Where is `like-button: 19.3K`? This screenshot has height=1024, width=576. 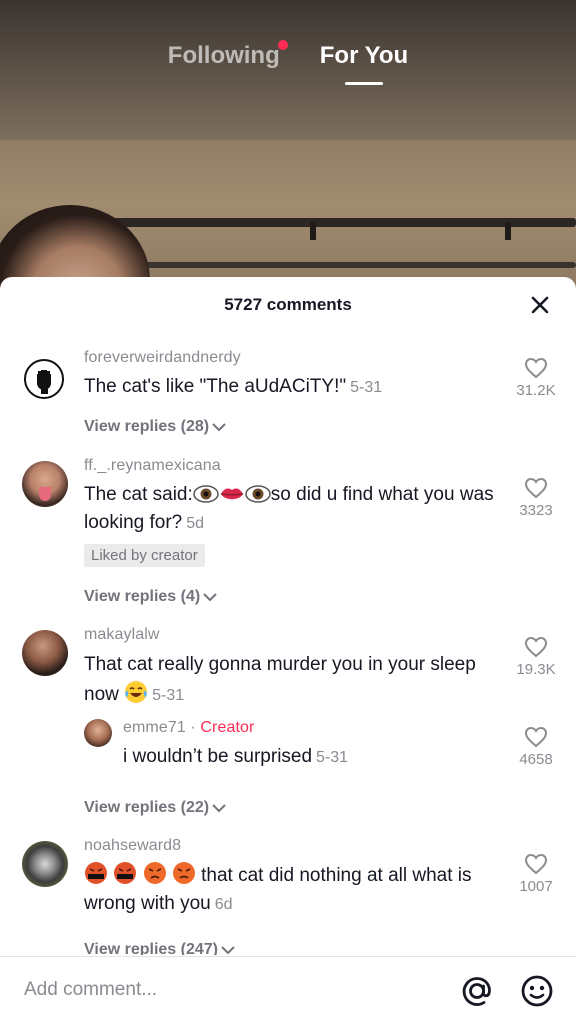
like-button: 19.3K is located at coordinates (536, 657).